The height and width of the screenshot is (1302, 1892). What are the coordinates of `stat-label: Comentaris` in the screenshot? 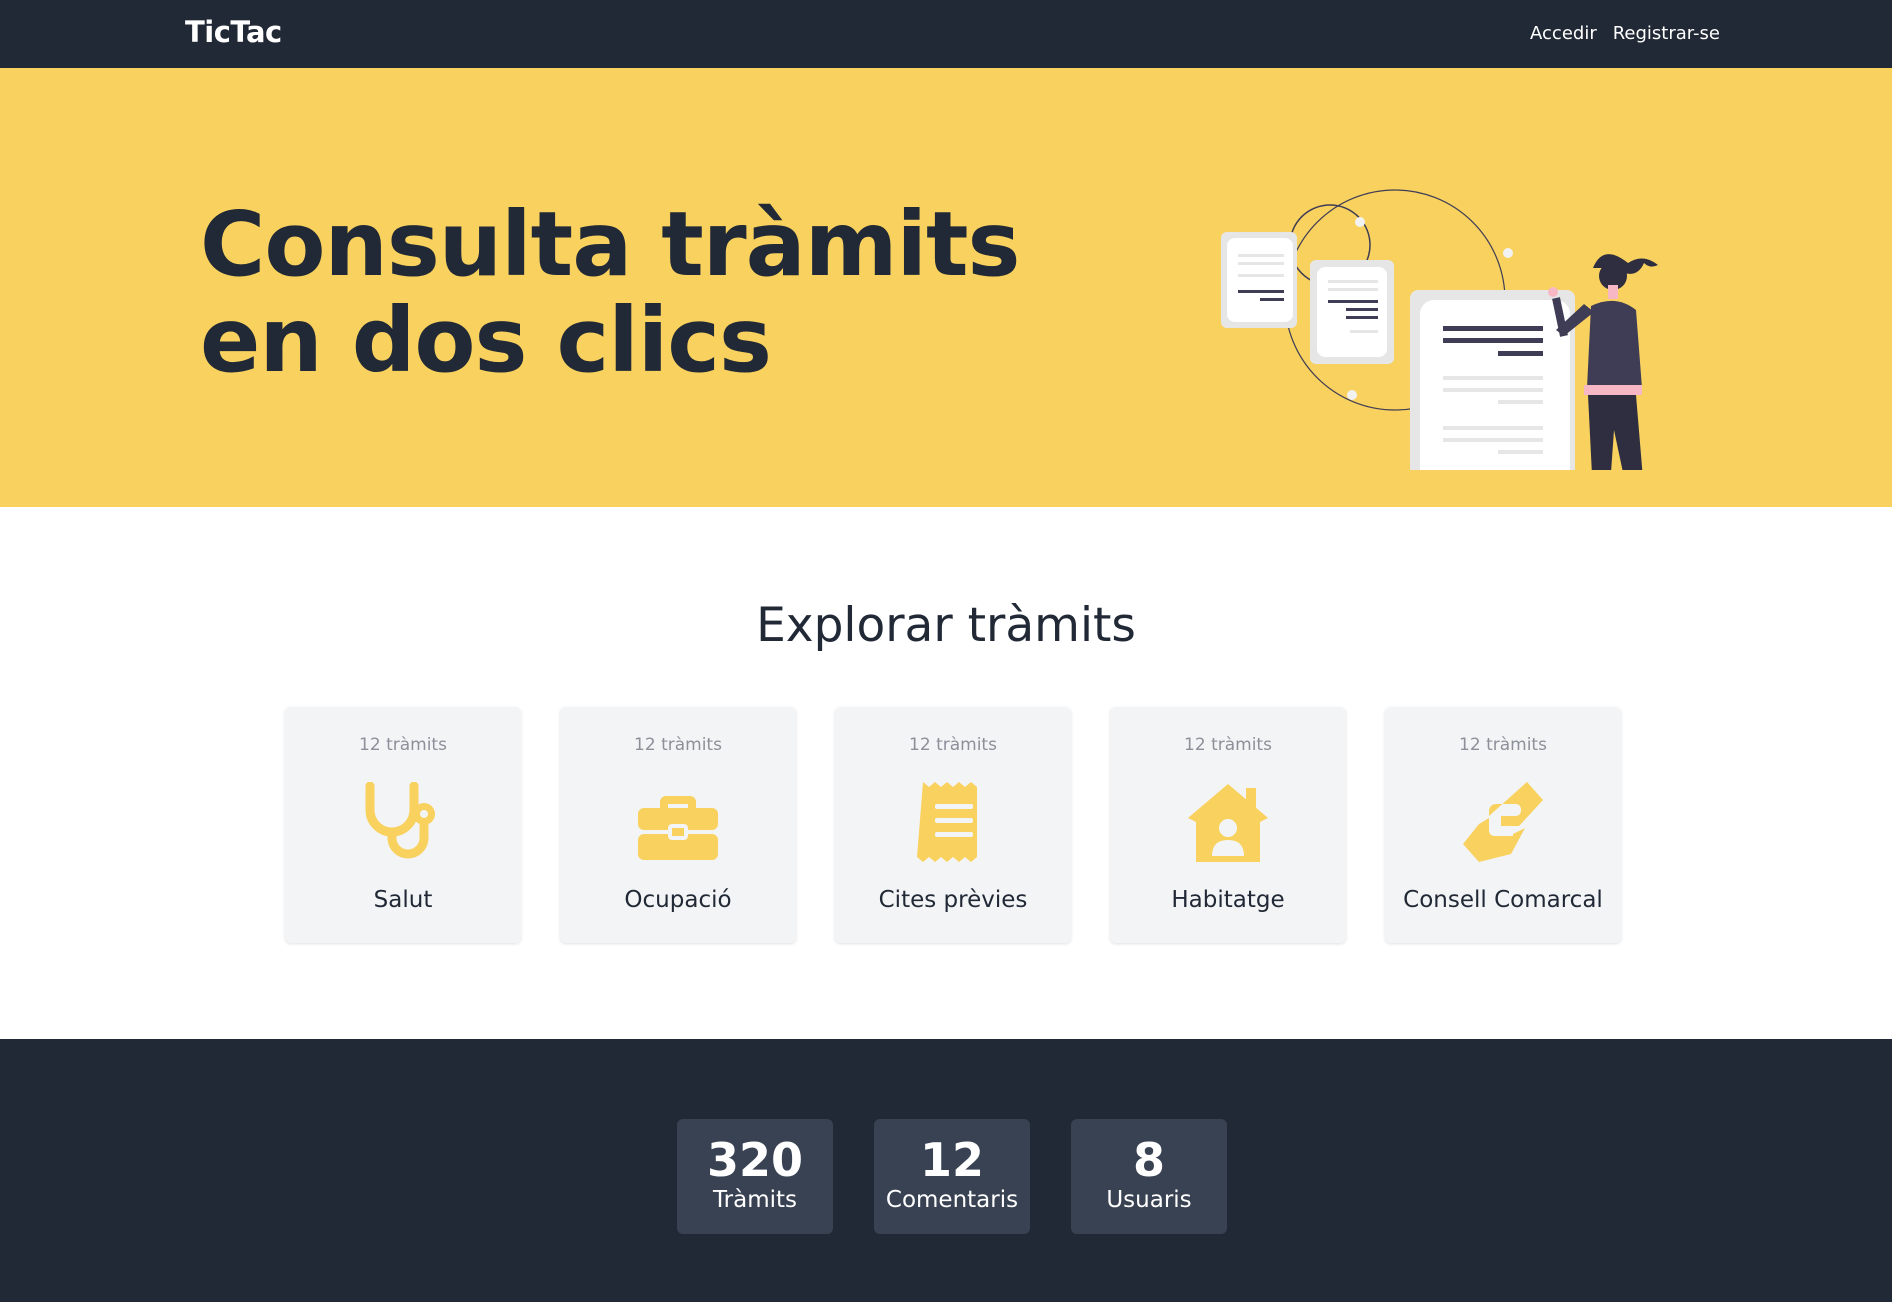 It's located at (952, 1200).